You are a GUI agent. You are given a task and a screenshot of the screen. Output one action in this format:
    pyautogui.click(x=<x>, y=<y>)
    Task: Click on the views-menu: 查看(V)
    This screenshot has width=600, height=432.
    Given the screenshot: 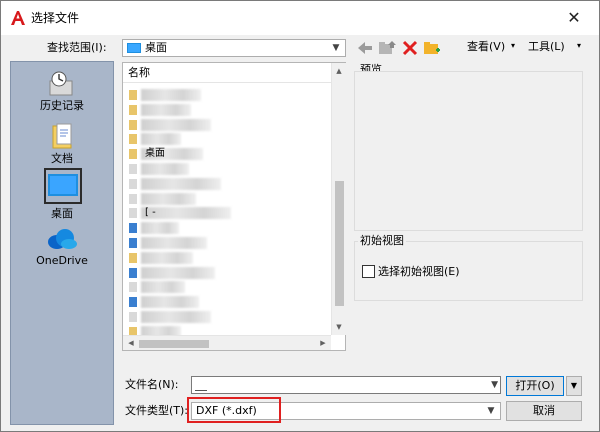 What is the action you would take?
    pyautogui.click(x=486, y=47)
    